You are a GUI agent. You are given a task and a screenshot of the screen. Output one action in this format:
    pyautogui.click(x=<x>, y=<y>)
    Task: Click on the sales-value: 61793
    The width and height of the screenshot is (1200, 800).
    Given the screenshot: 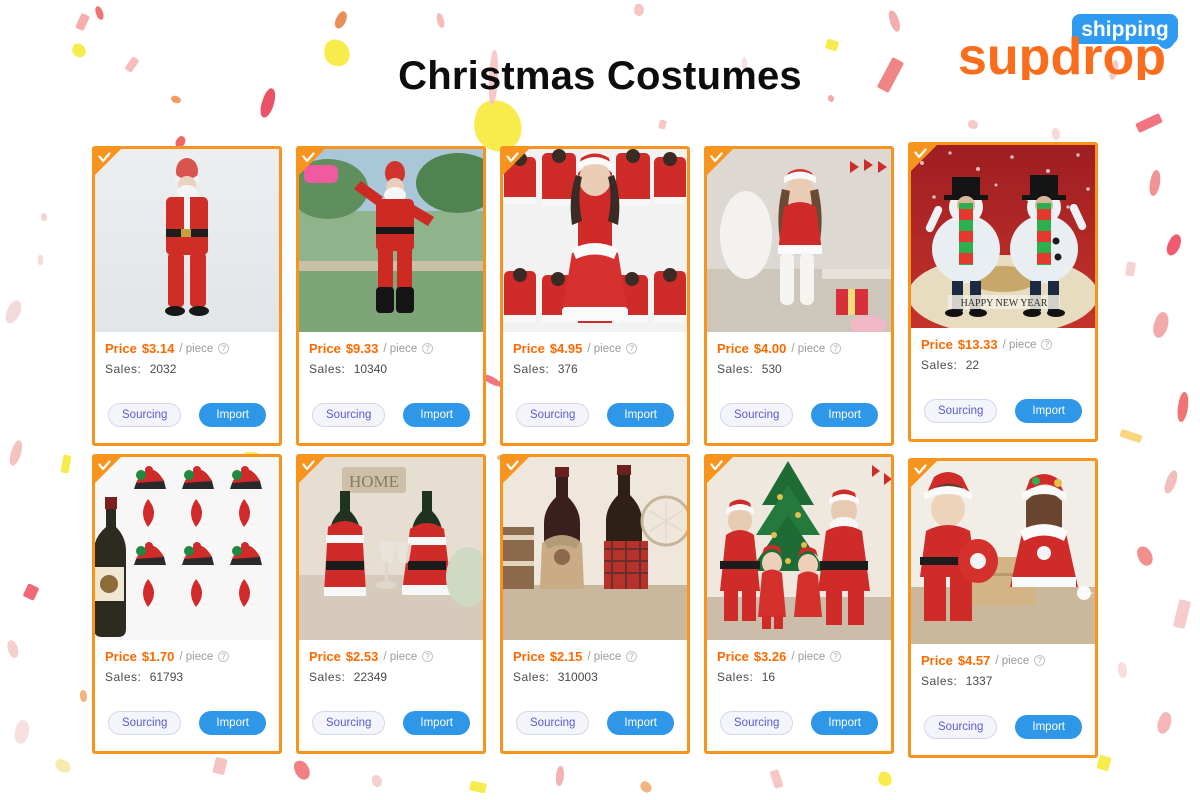 What is the action you would take?
    pyautogui.click(x=166, y=677)
    